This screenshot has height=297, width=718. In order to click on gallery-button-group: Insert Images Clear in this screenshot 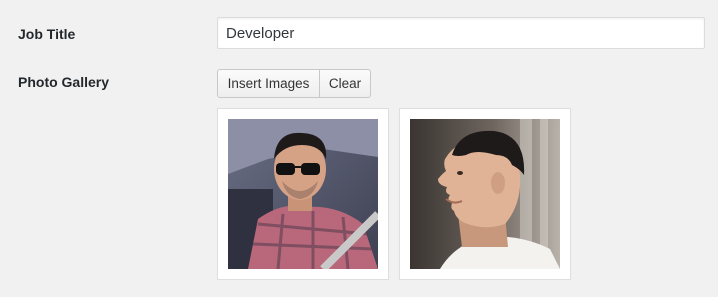, I will do `click(294, 83)`.